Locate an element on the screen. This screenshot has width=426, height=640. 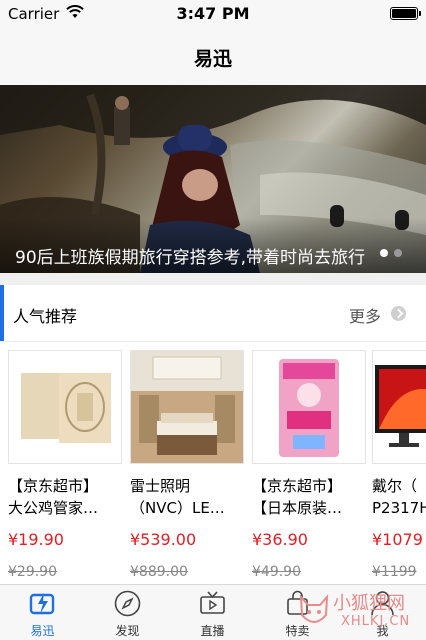
more-link: 更多 is located at coordinates (365, 315).